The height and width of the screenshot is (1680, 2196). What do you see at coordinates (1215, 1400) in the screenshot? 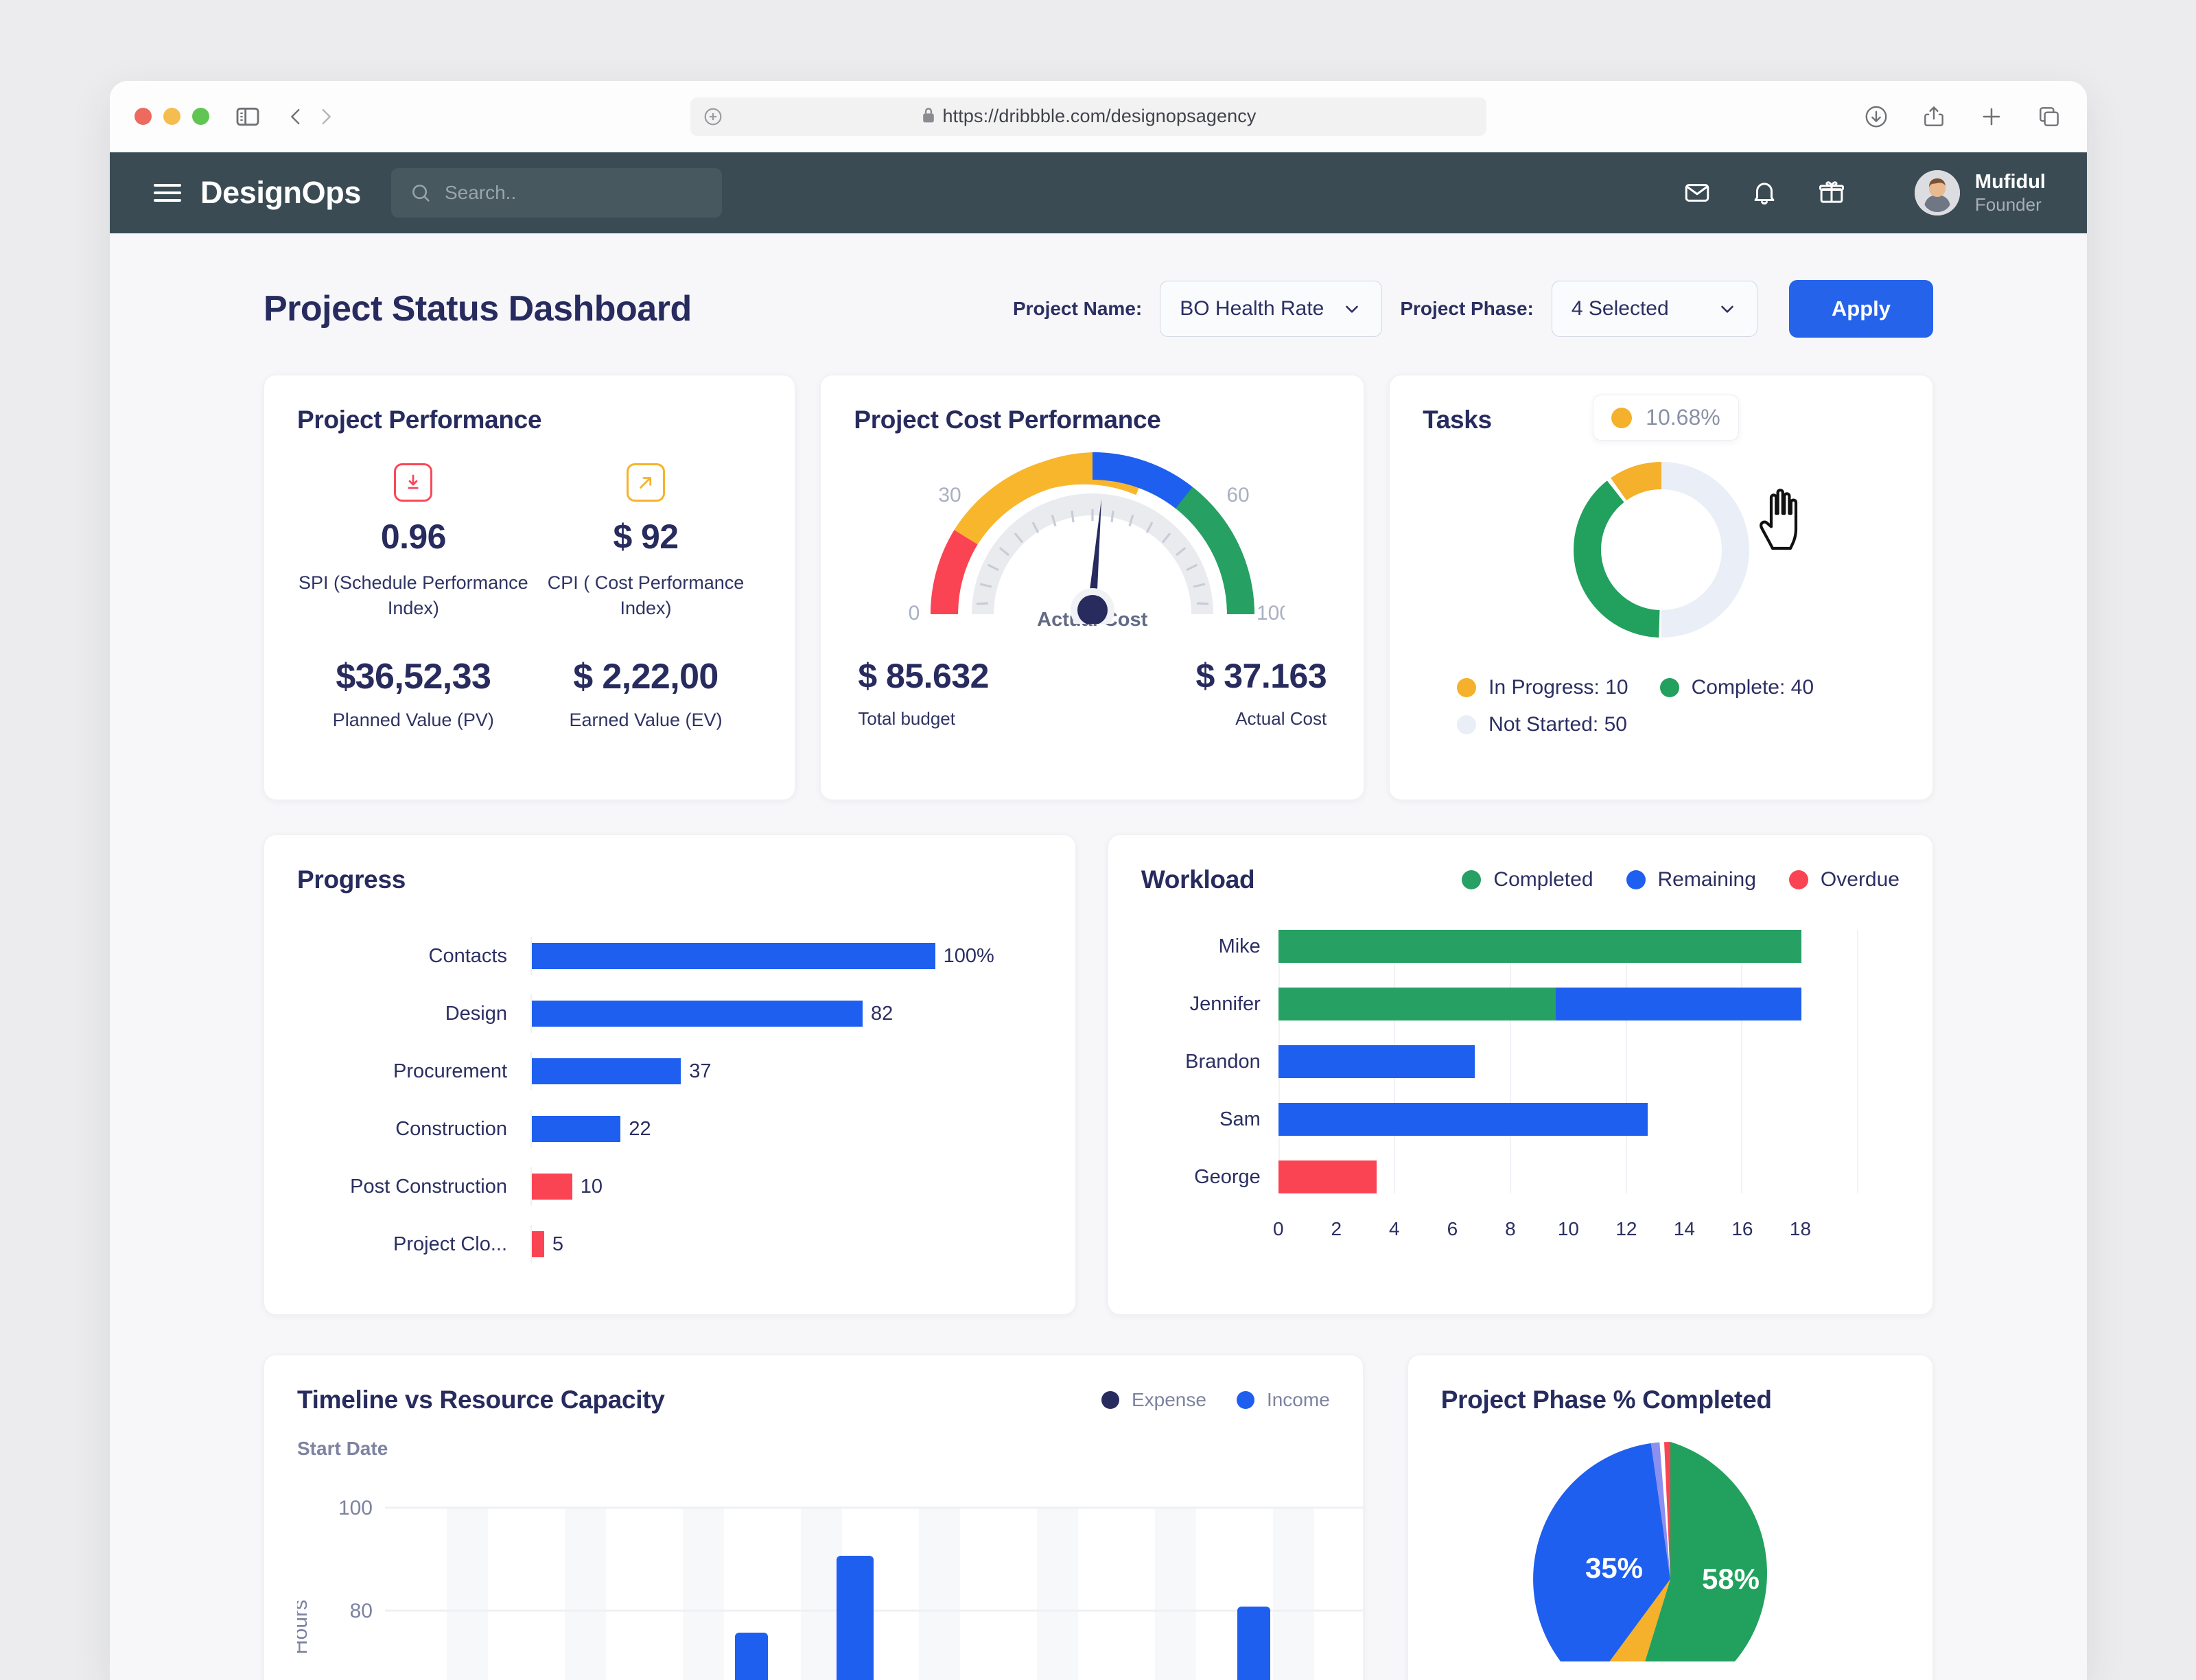
I see `timeline-legend: Expense Income` at bounding box center [1215, 1400].